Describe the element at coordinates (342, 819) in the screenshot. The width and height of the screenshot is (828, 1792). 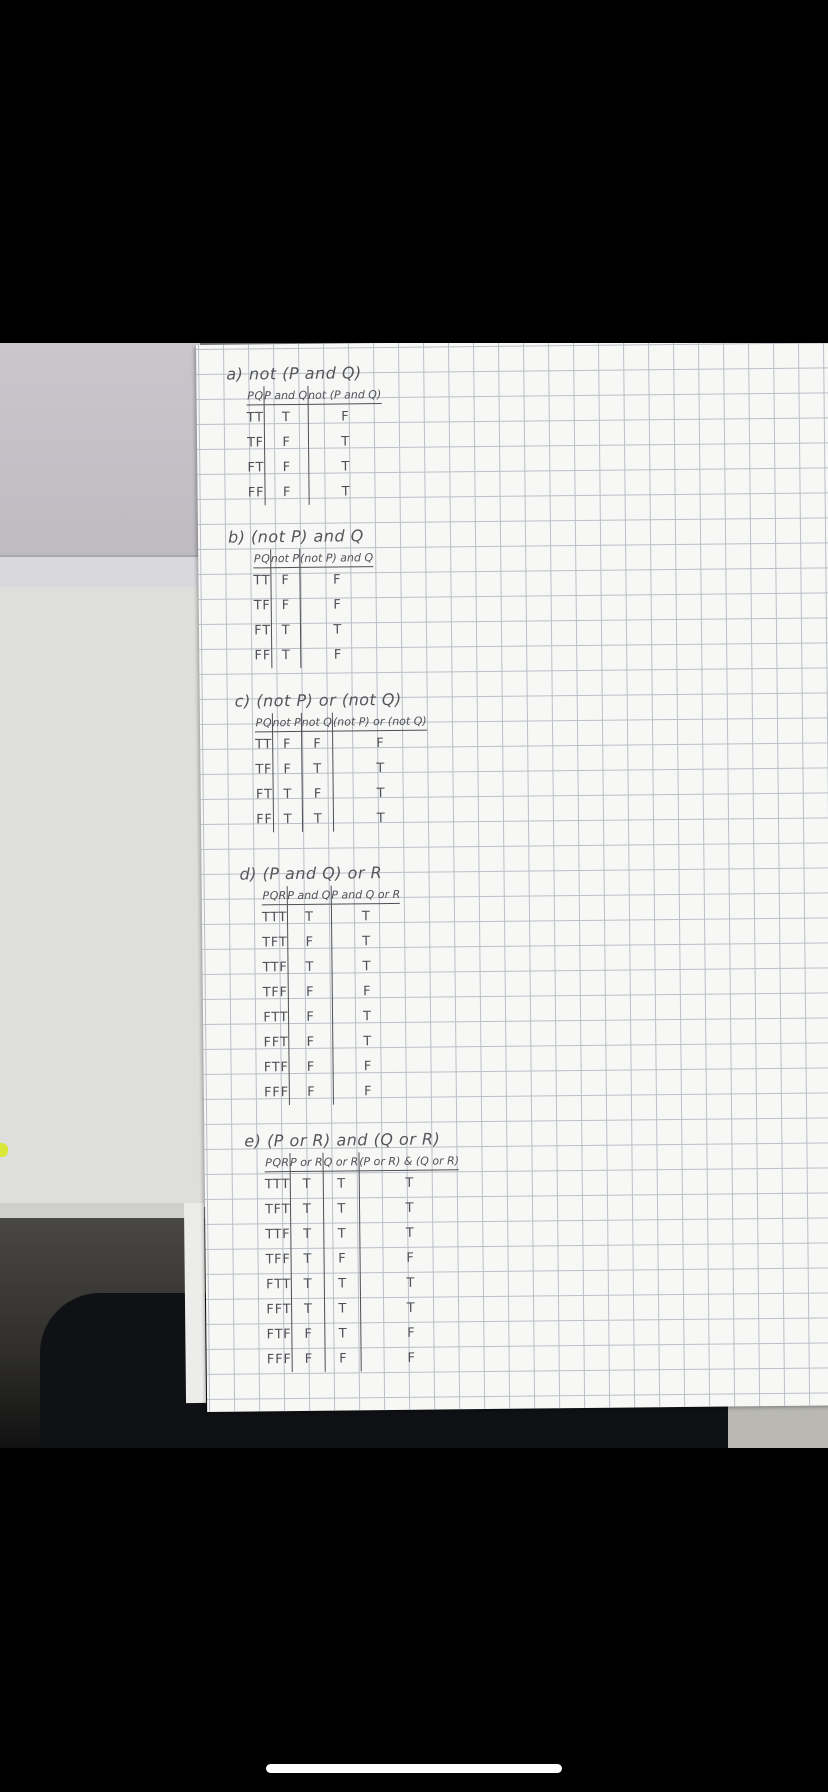
I see `table-row: FFTTT` at that location.